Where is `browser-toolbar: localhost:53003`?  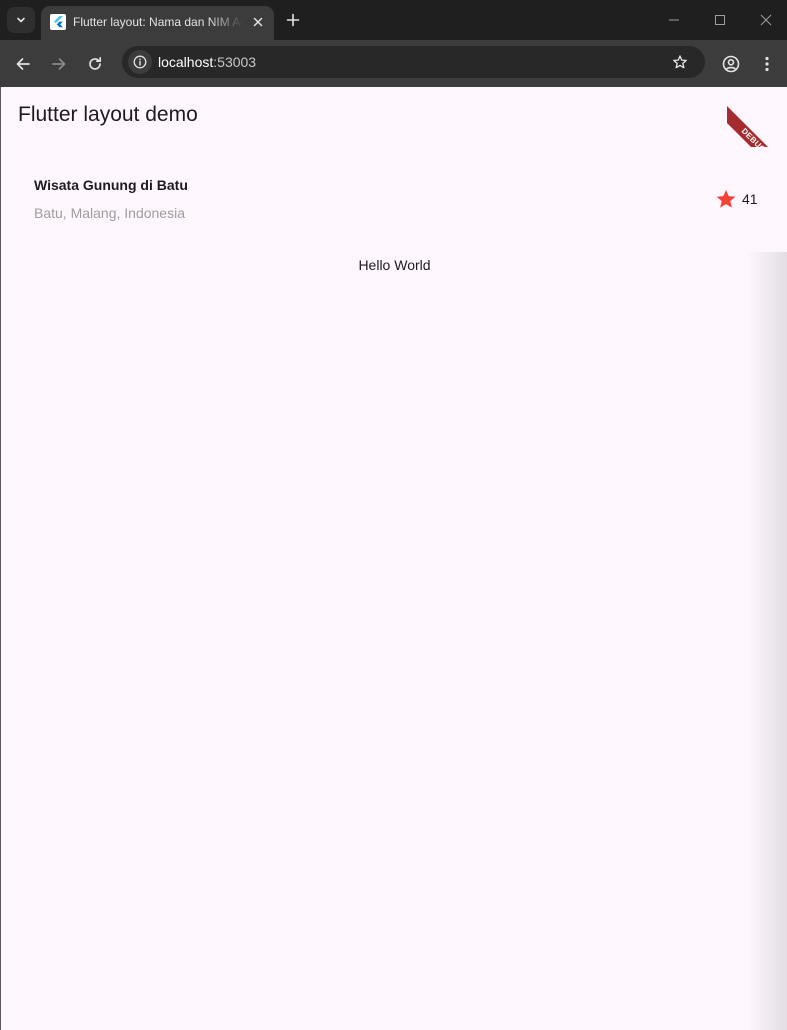 browser-toolbar: localhost:53003 is located at coordinates (393, 63).